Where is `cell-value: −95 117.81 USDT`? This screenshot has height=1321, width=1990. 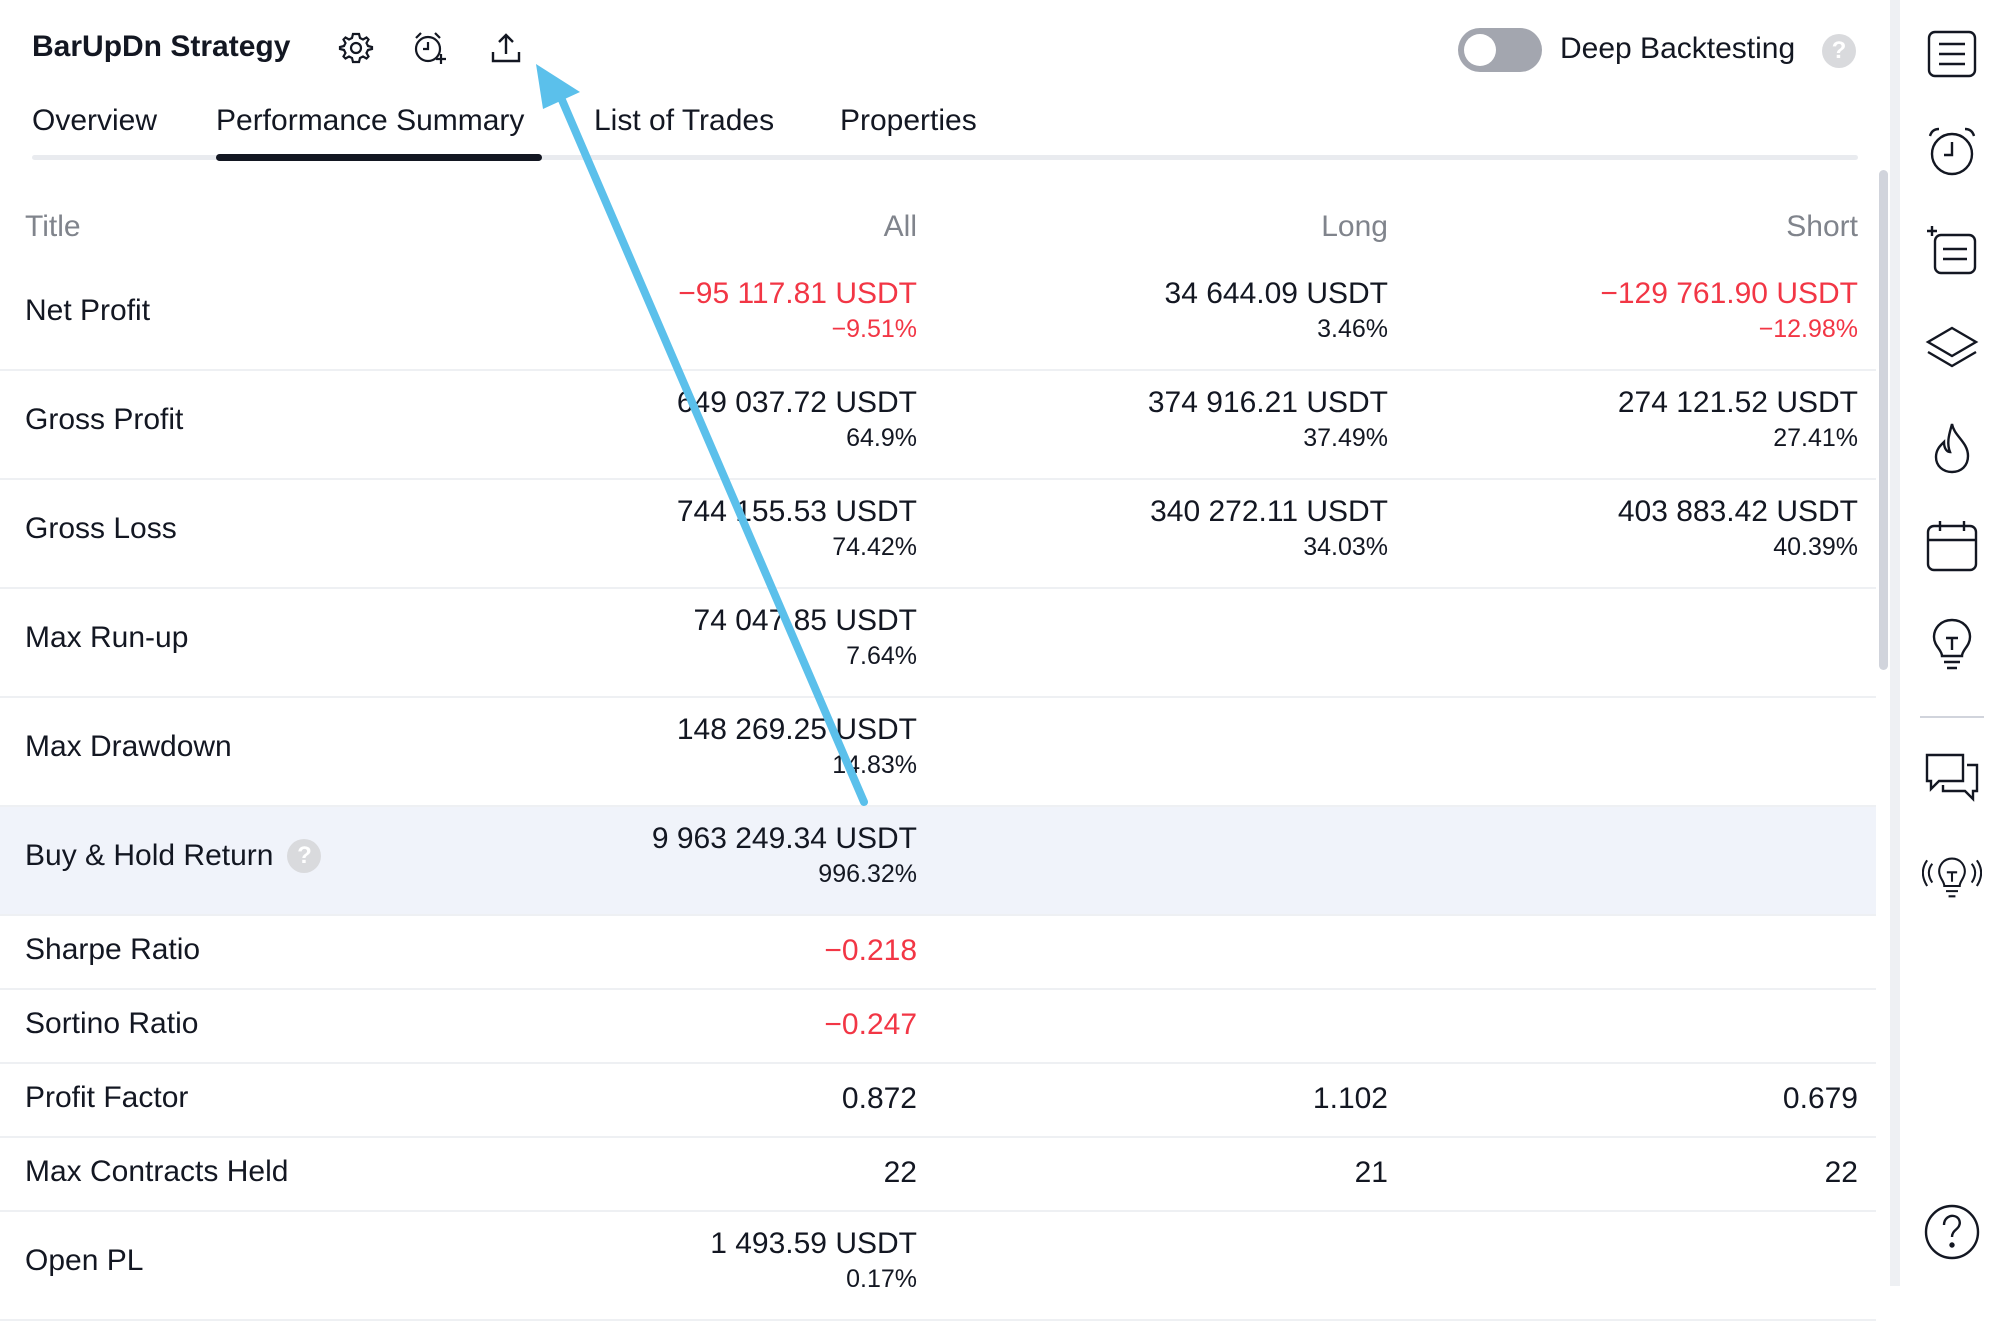 cell-value: −95 117.81 USDT is located at coordinates (797, 293).